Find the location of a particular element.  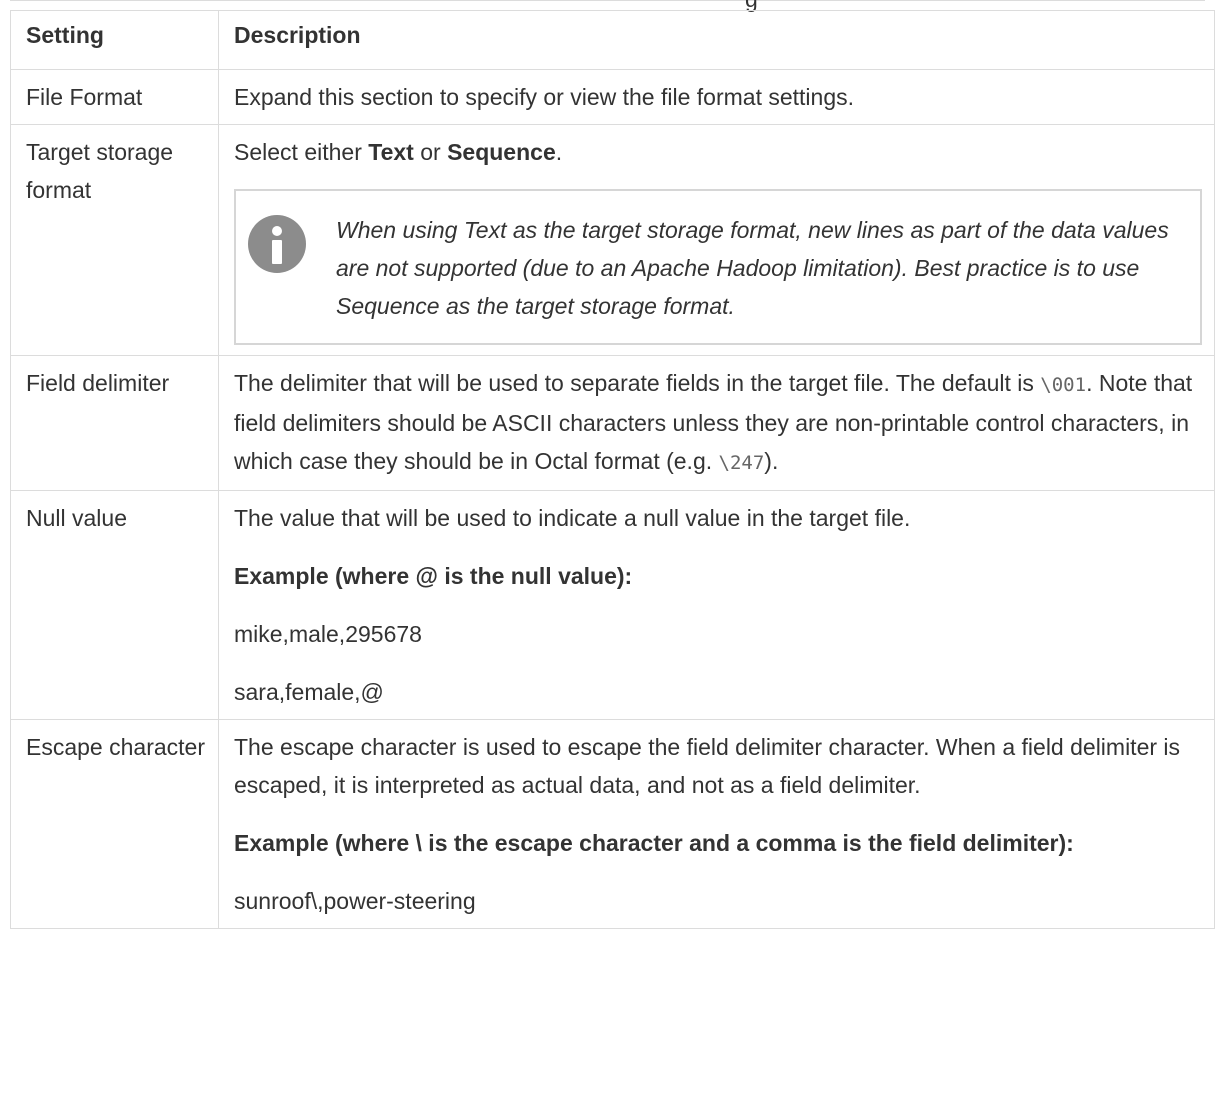

target-storage-sentence: Select either Text or Sequence. is located at coordinates (718, 152).